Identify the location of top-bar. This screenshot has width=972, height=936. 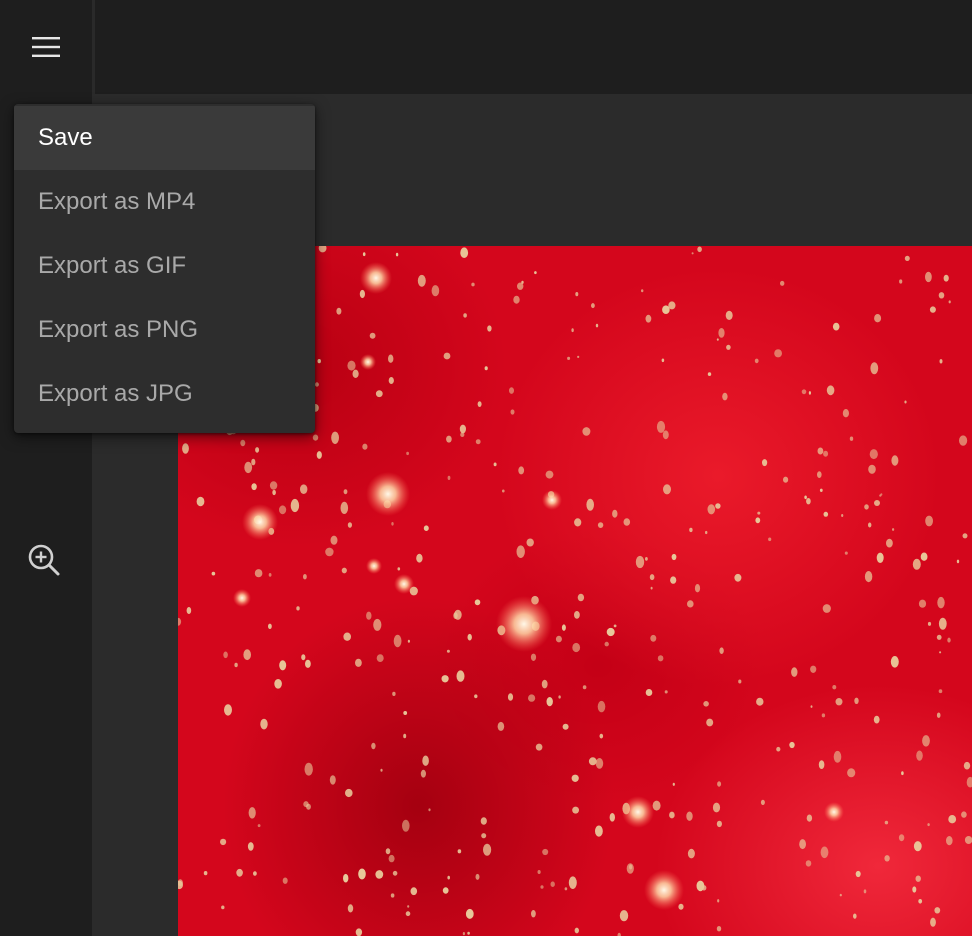
(486, 47).